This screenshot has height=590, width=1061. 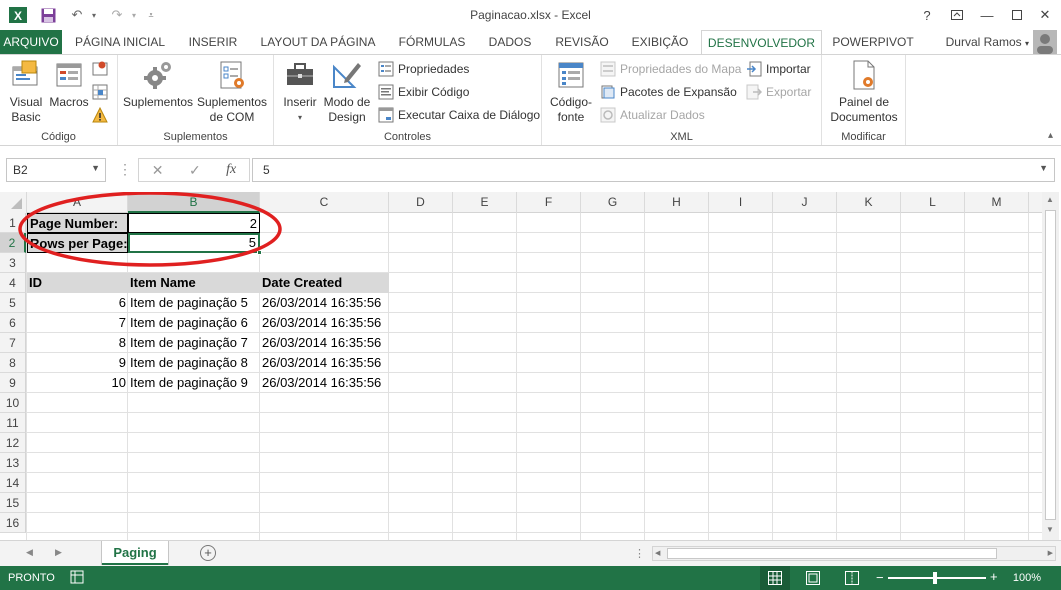 What do you see at coordinates (102, 115) in the screenshot?
I see `macro-security-button` at bounding box center [102, 115].